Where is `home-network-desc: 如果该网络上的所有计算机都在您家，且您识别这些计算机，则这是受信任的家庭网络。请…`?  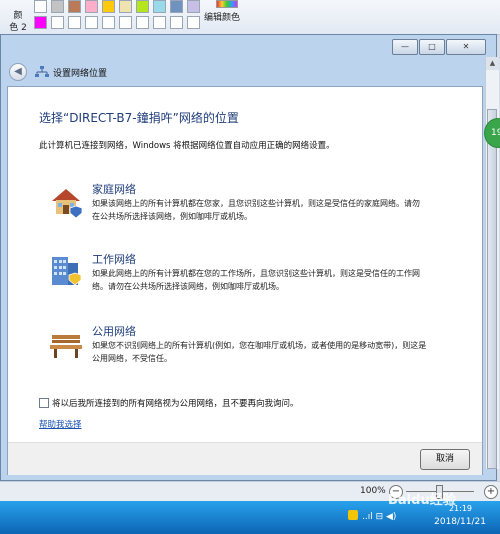 home-network-desc: 如果该网络上的所有计算机都在您家，且您识别这些计算机，则这是受信任的家庭网络。请… is located at coordinates (256, 210).